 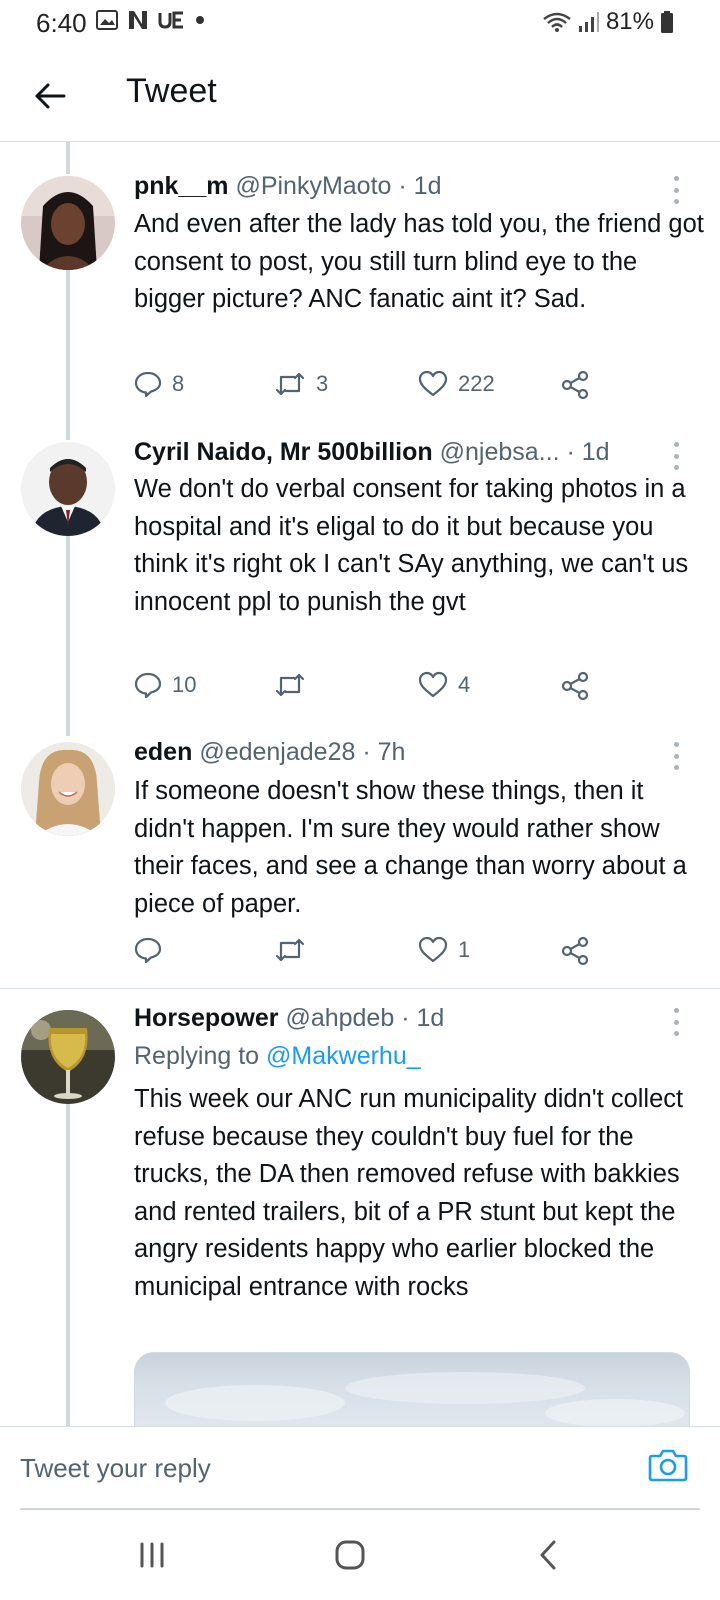 I want to click on reply-button, so click(x=153, y=950).